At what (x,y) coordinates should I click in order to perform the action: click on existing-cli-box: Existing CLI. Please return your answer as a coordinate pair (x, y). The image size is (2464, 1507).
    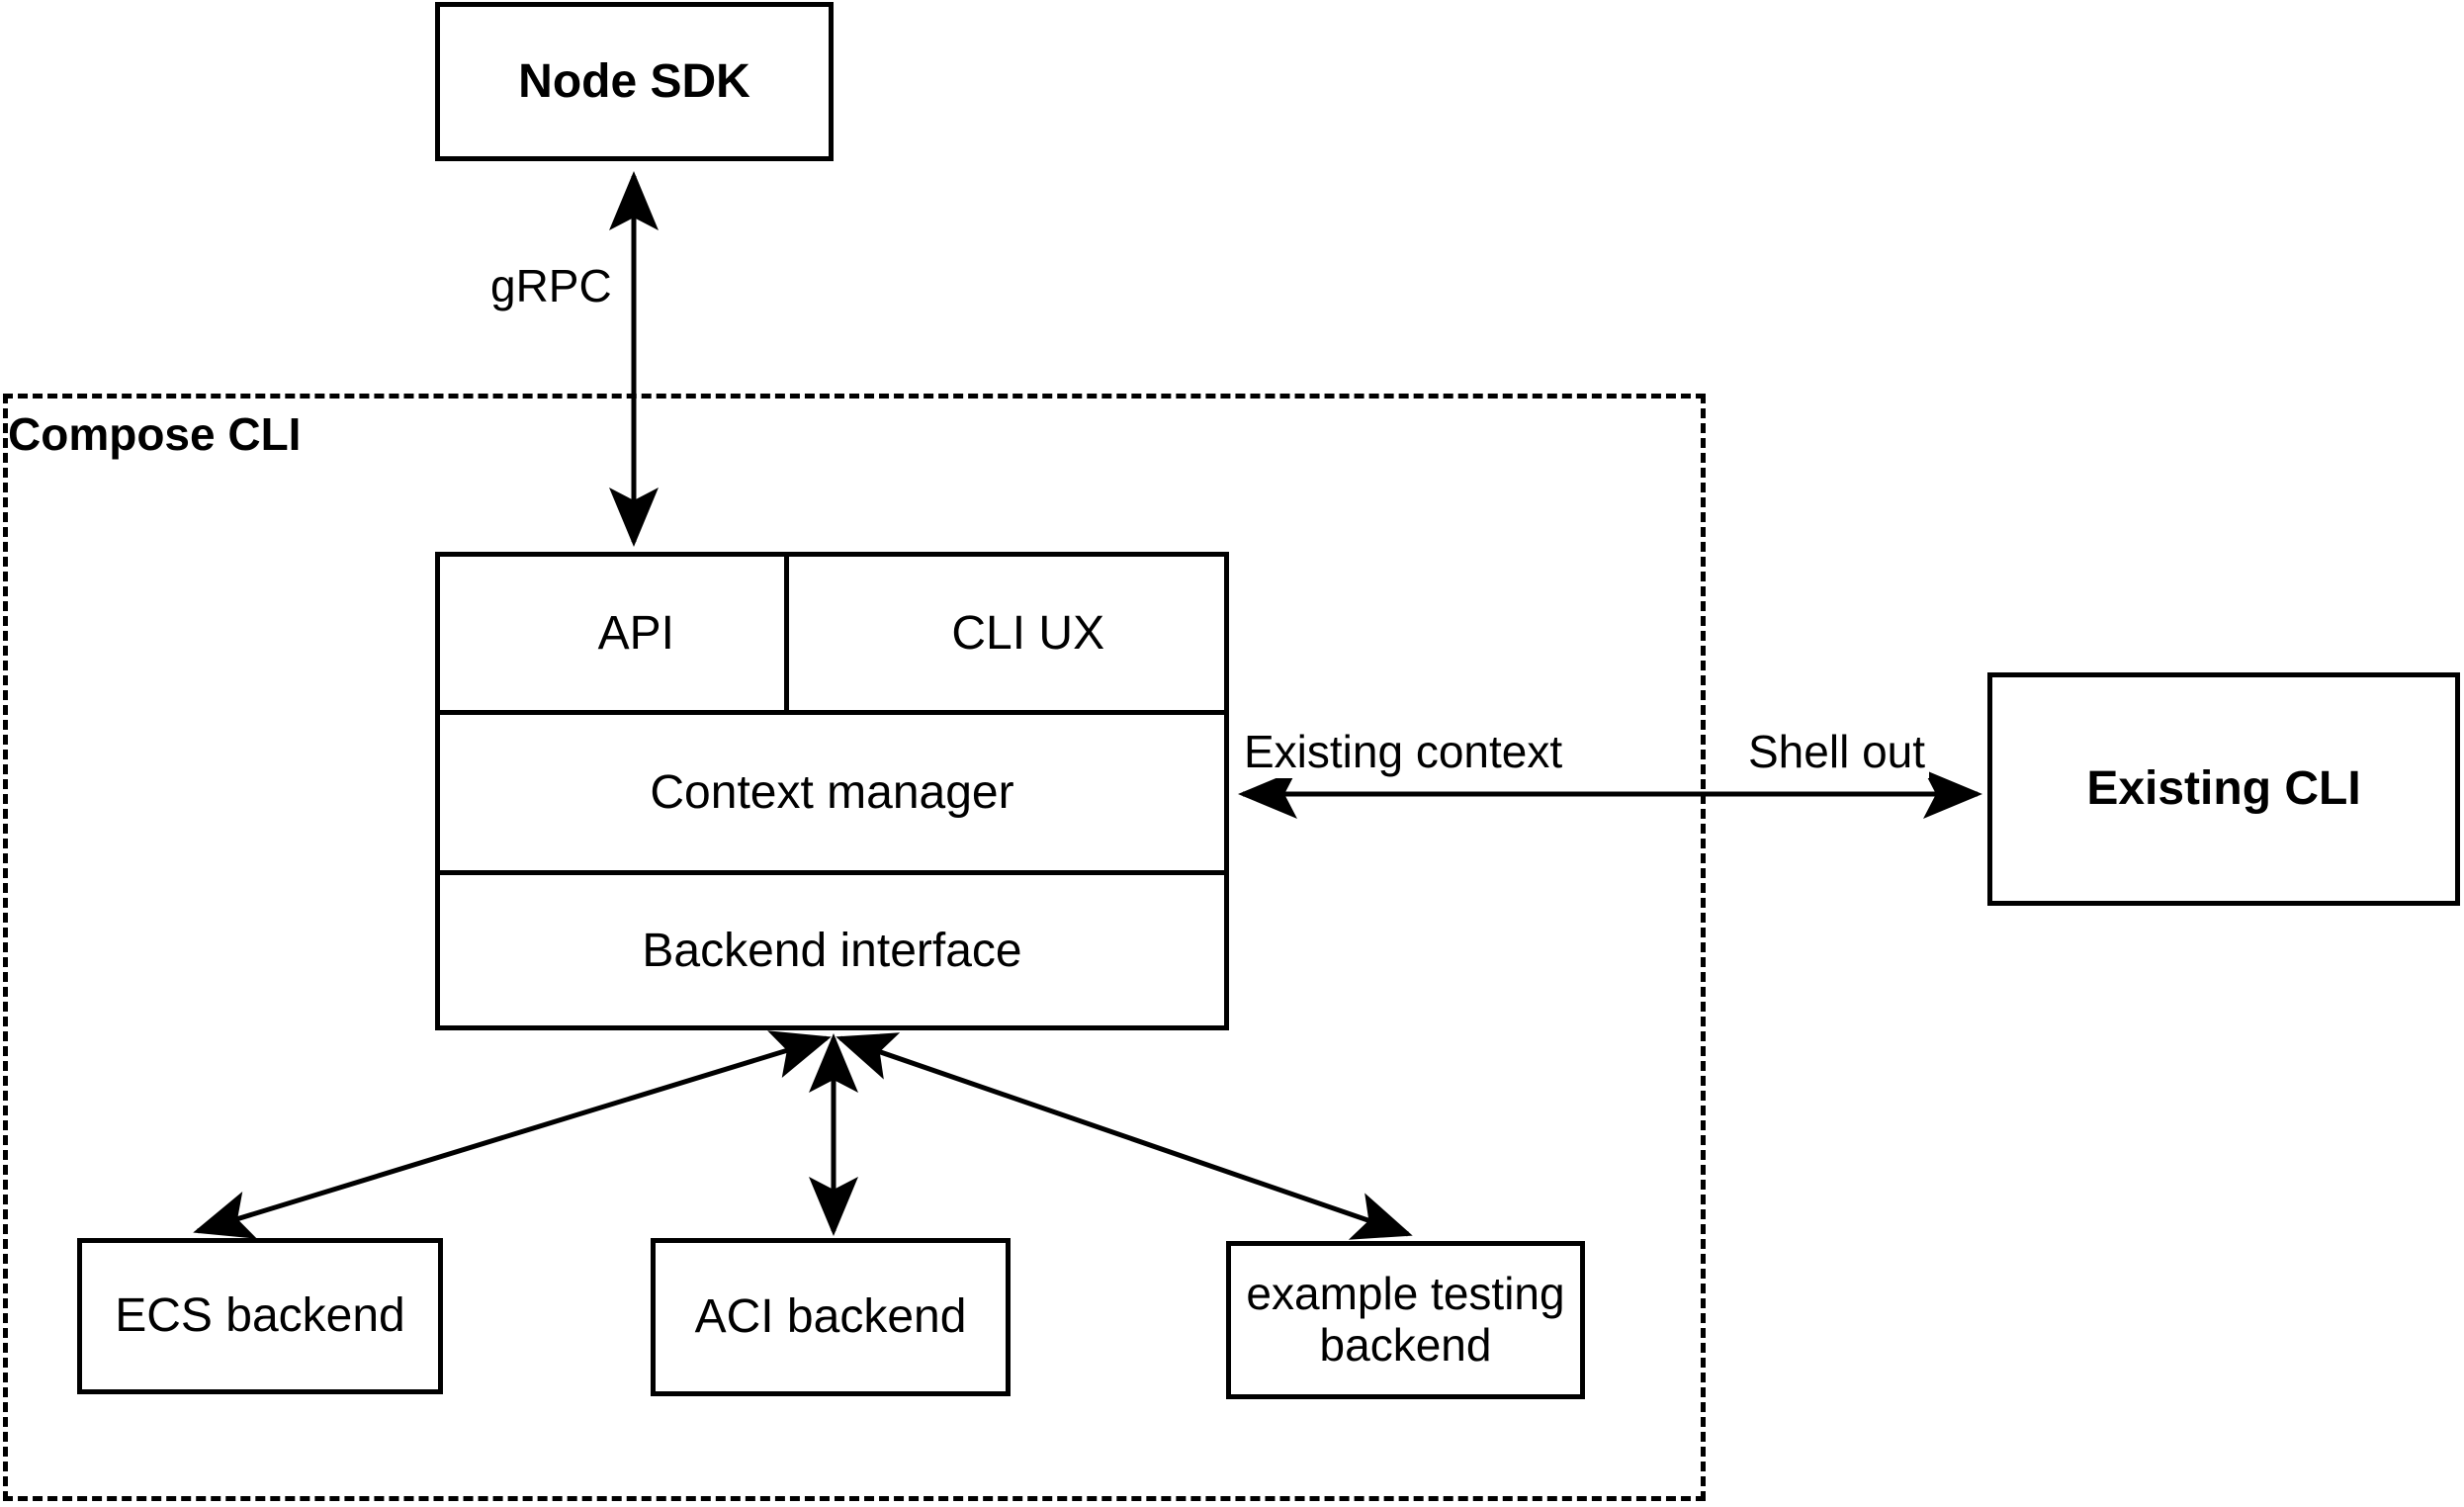
    Looking at the image, I should click on (2223, 789).